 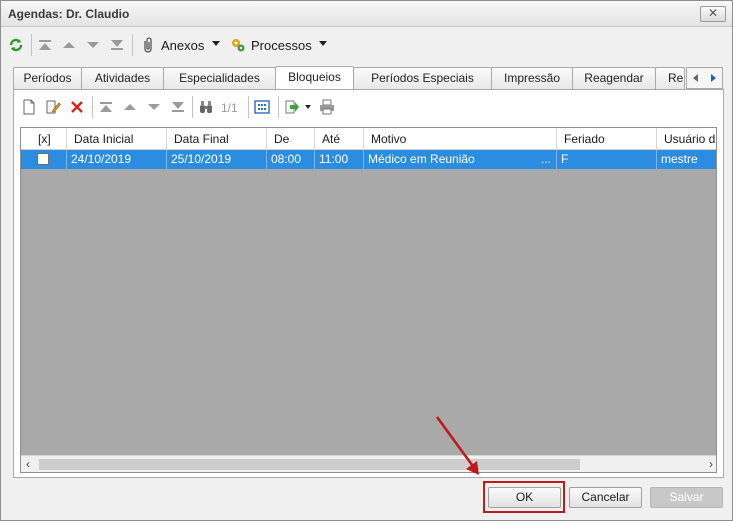 What do you see at coordinates (686, 497) in the screenshot?
I see `save-button: Salvar` at bounding box center [686, 497].